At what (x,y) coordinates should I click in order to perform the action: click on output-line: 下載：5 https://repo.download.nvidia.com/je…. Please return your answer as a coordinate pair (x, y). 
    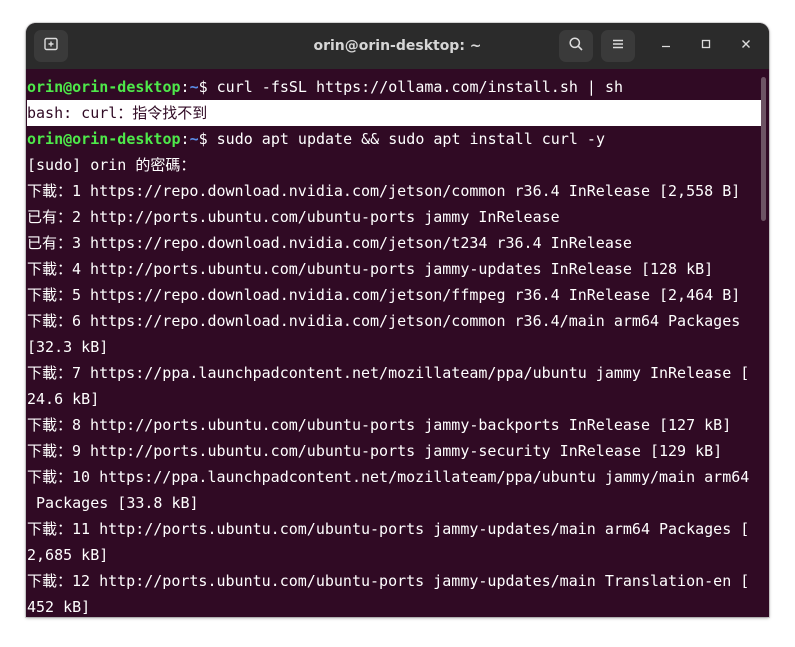
    Looking at the image, I should click on (384, 295).